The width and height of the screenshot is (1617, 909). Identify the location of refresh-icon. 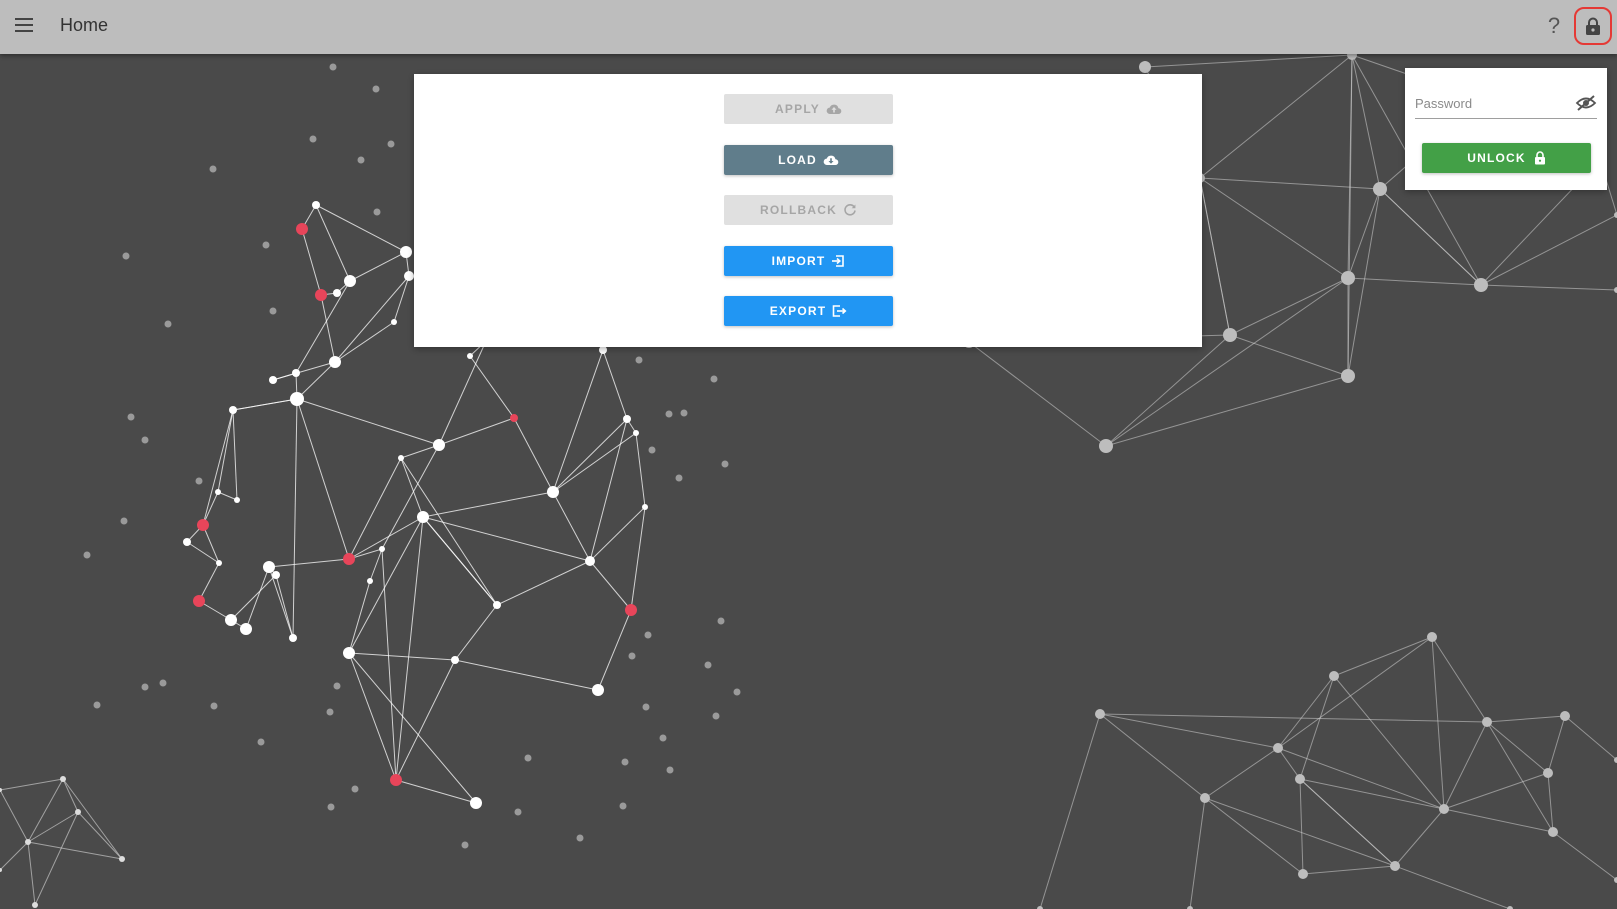
(850, 210).